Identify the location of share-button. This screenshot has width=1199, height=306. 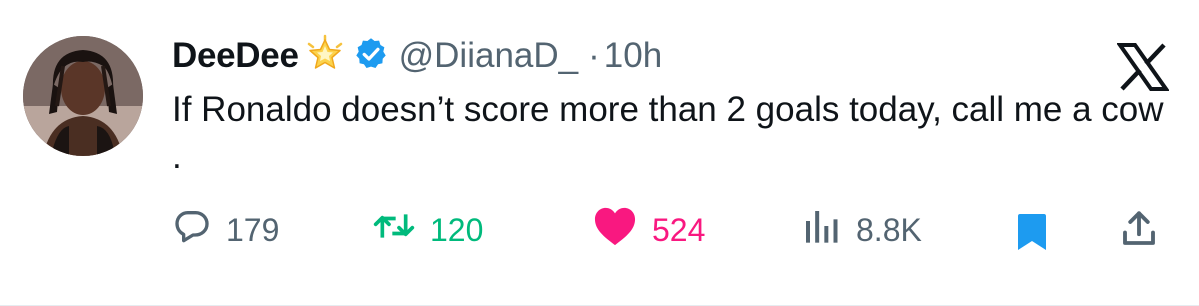
(1139, 231).